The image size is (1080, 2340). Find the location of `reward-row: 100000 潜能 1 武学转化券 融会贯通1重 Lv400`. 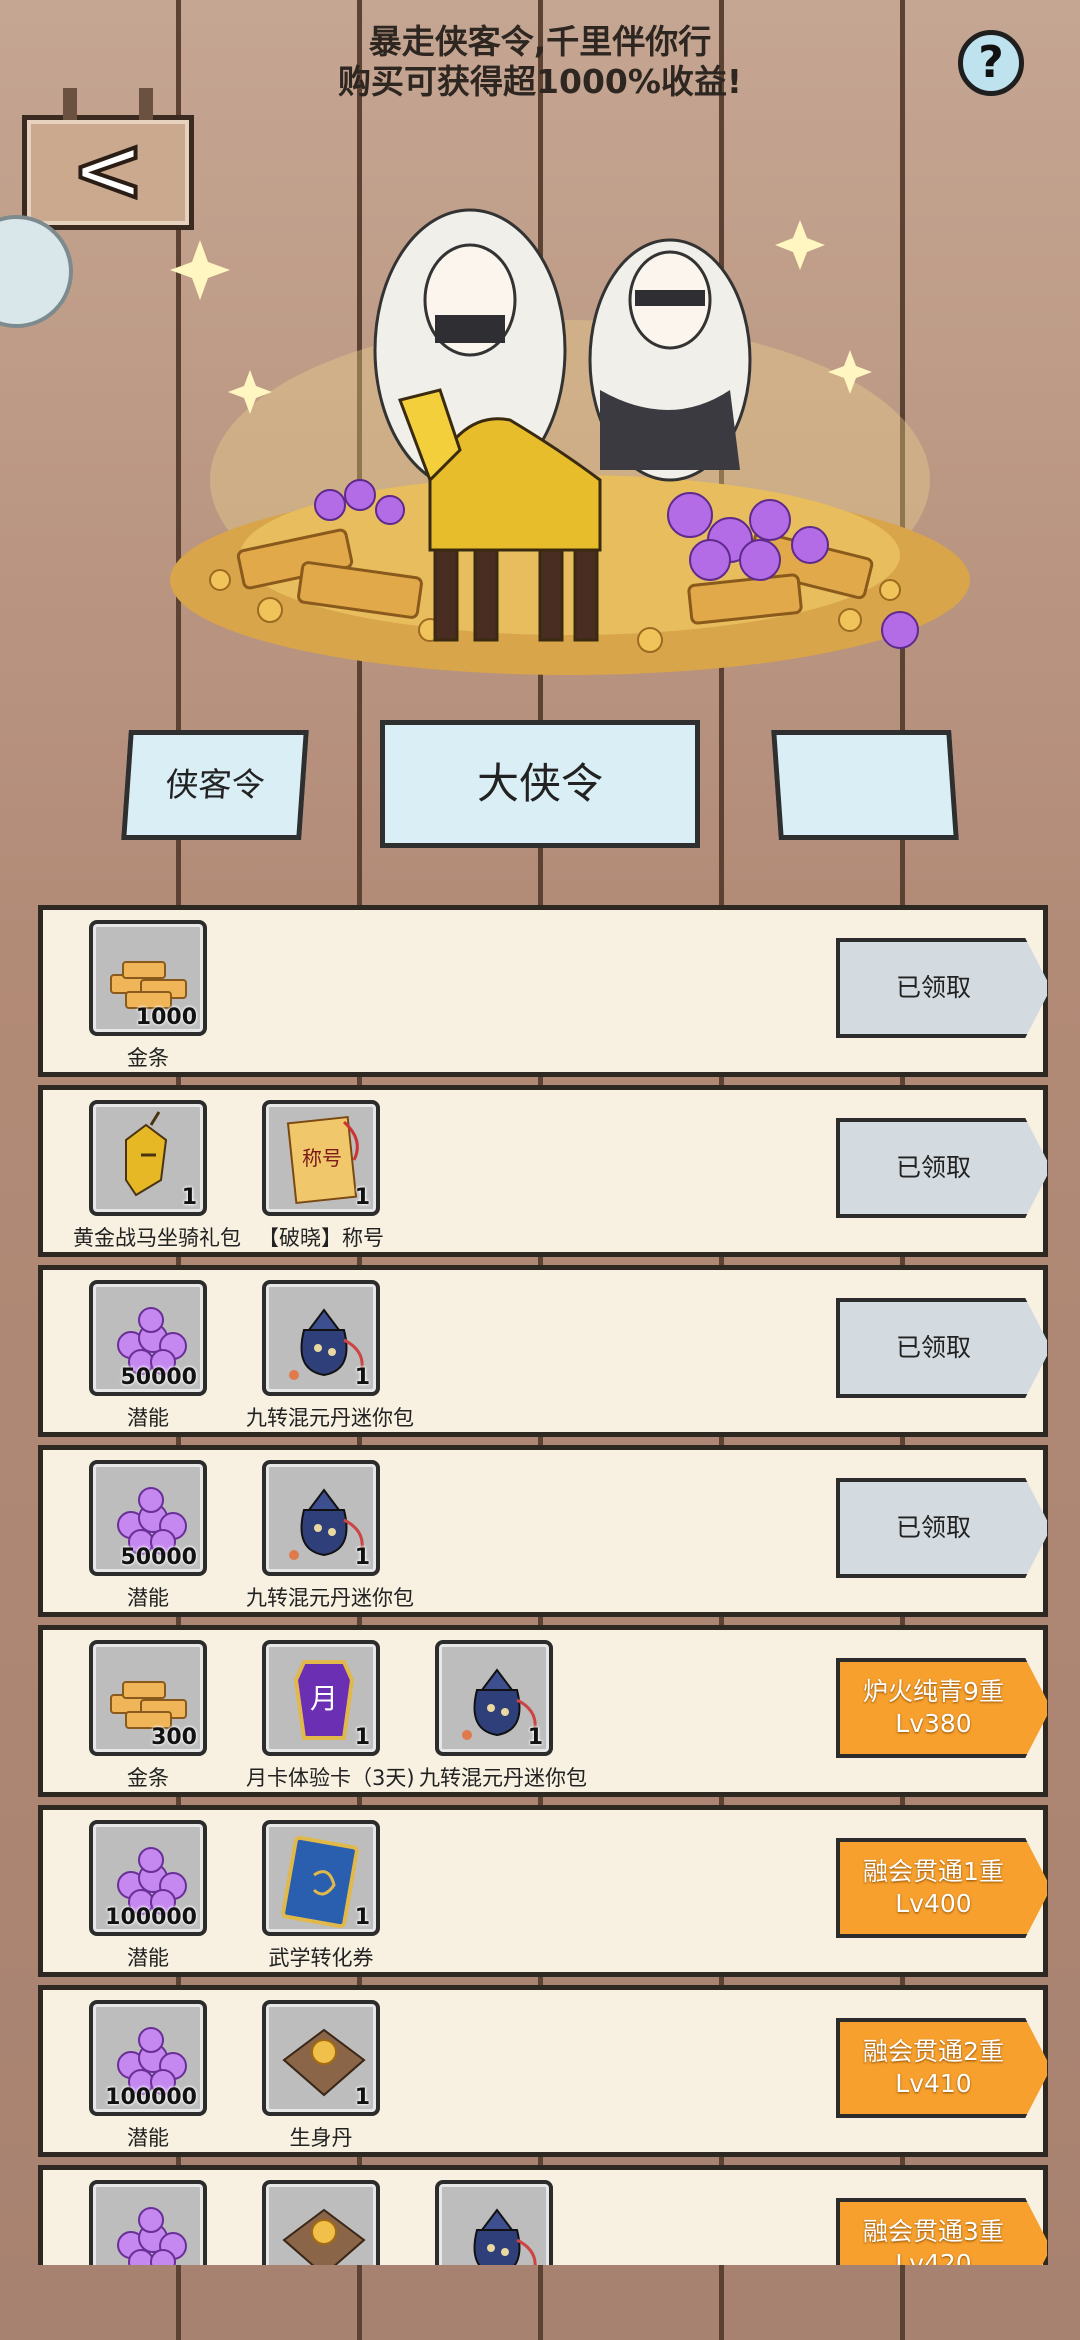

reward-row: 100000 潜能 1 武学转化券 融会贯通1重 Lv400 is located at coordinates (543, 1891).